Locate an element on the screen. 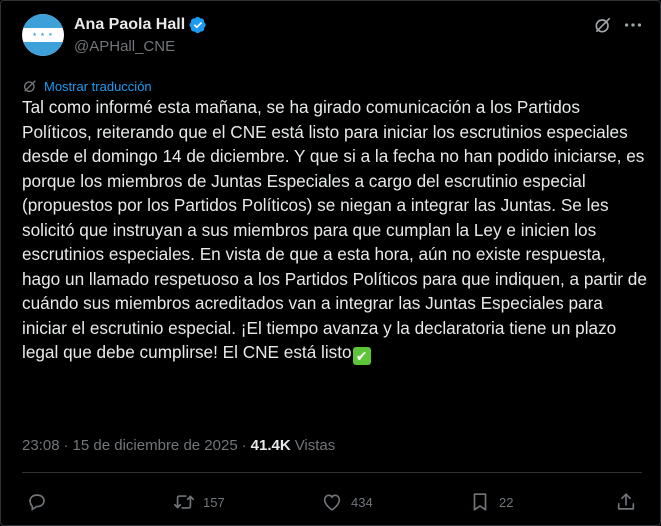  author-handle: @APHall_CNE is located at coordinates (124, 46).